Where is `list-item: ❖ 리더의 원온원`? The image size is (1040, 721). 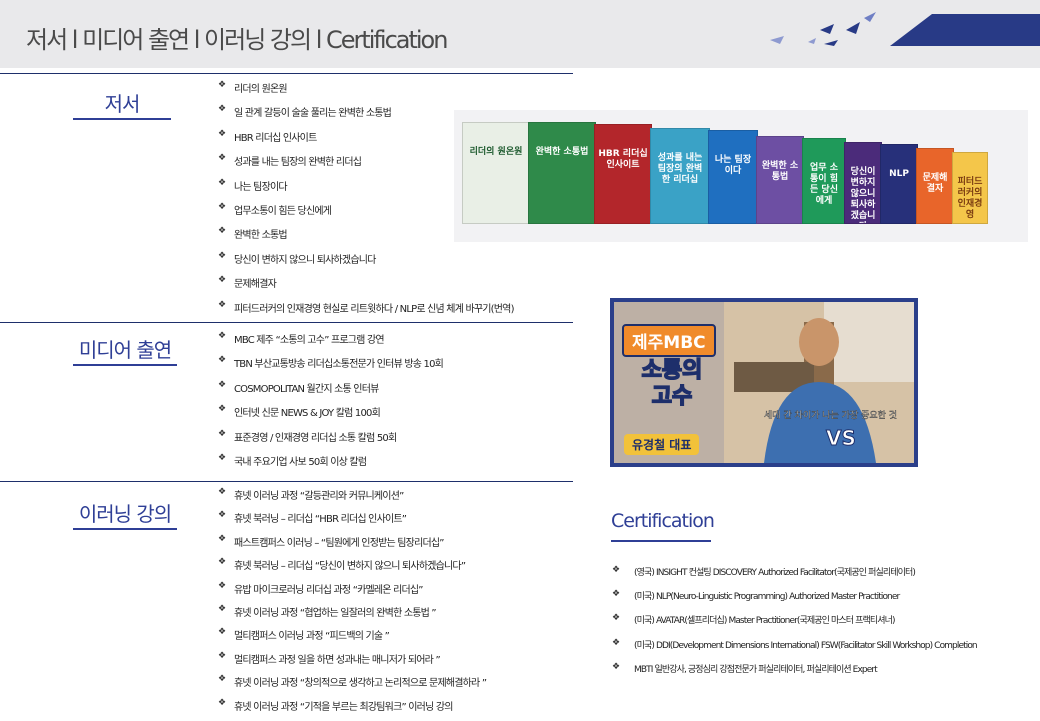 list-item: ❖ 리더의 원온원 is located at coordinates (253, 87).